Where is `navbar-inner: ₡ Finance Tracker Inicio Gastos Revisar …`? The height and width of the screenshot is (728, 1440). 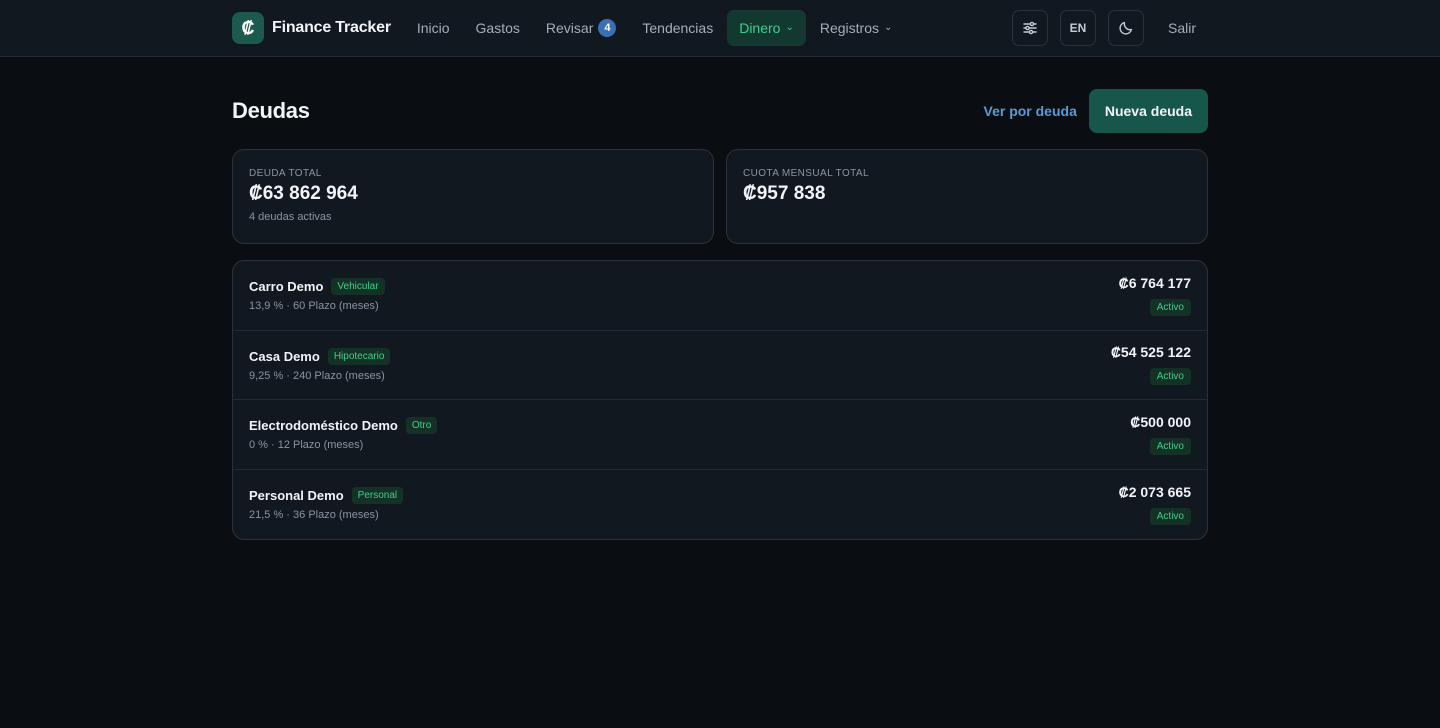 navbar-inner: ₡ Finance Tracker Inicio Gastos Revisar … is located at coordinates (720, 28).